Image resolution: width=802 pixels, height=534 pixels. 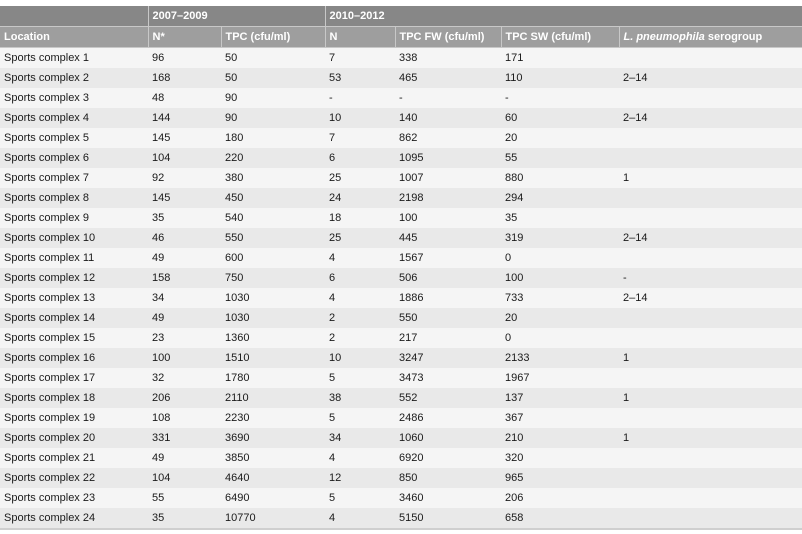 What do you see at coordinates (401, 238) in the screenshot?
I see `table-row: Sports complex 10 46 550 25 445 319 2–14` at bounding box center [401, 238].